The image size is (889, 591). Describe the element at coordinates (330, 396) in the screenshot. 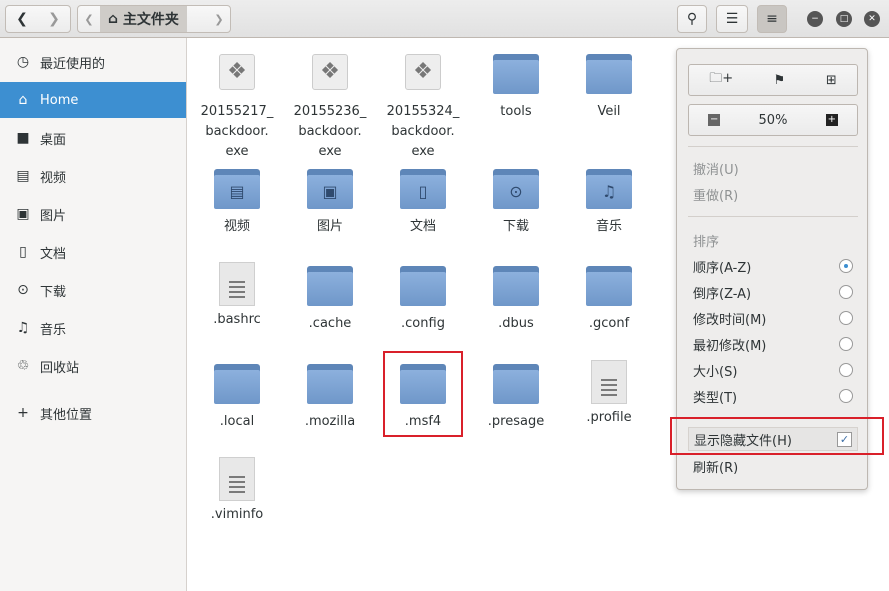

I see `file-item: .mozilla` at that location.